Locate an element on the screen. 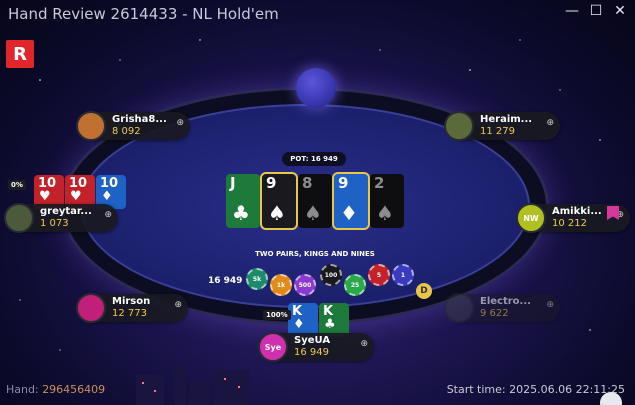 The image size is (635, 405). card-rank: 8 is located at coordinates (307, 183).